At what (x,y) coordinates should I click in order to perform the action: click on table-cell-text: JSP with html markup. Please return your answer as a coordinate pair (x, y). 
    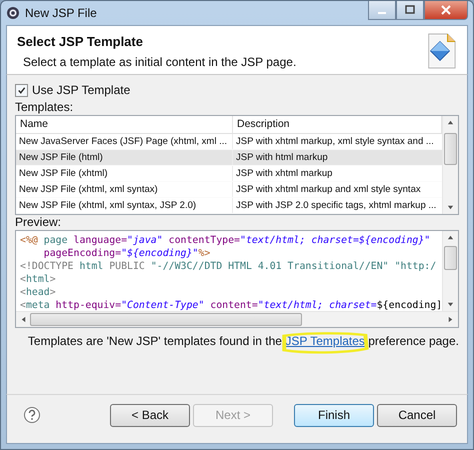
    Looking at the image, I should click on (282, 158).